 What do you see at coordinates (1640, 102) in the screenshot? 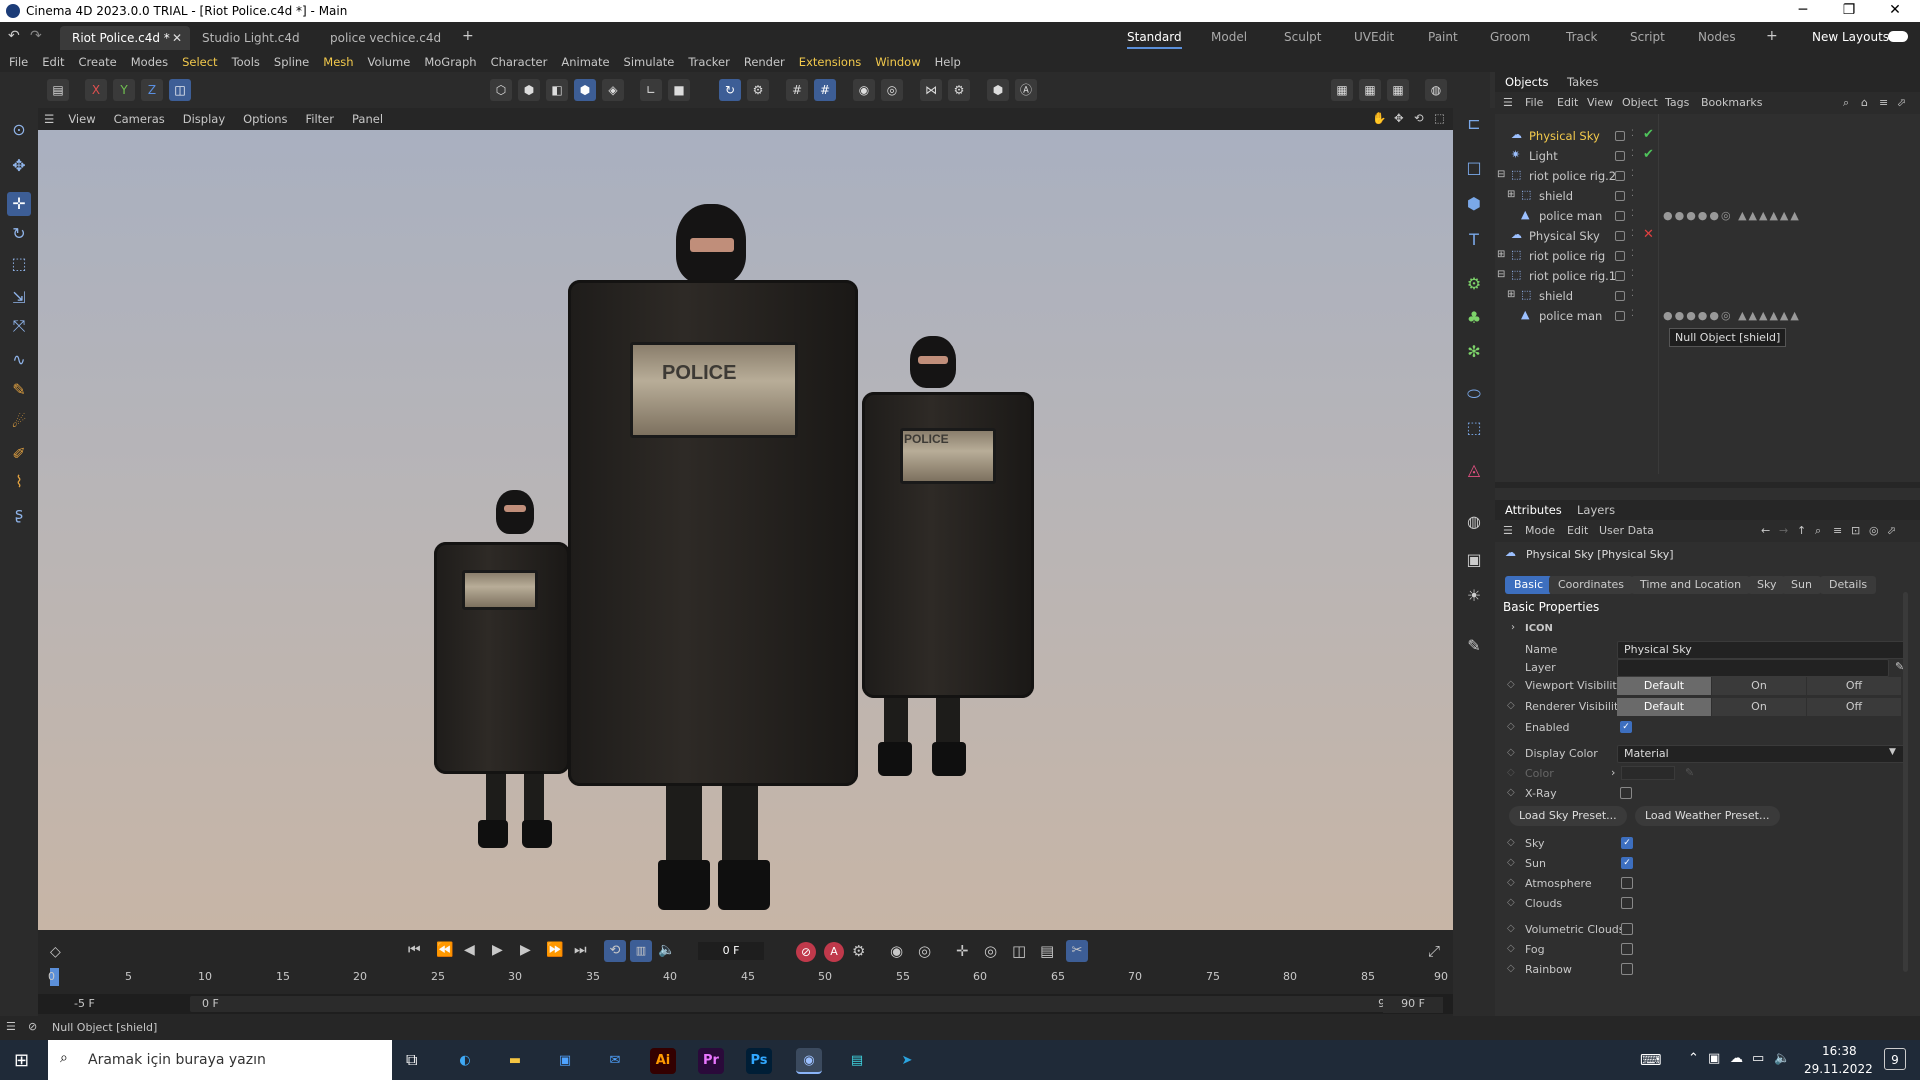
I see `objects-object-menu: Object` at bounding box center [1640, 102].